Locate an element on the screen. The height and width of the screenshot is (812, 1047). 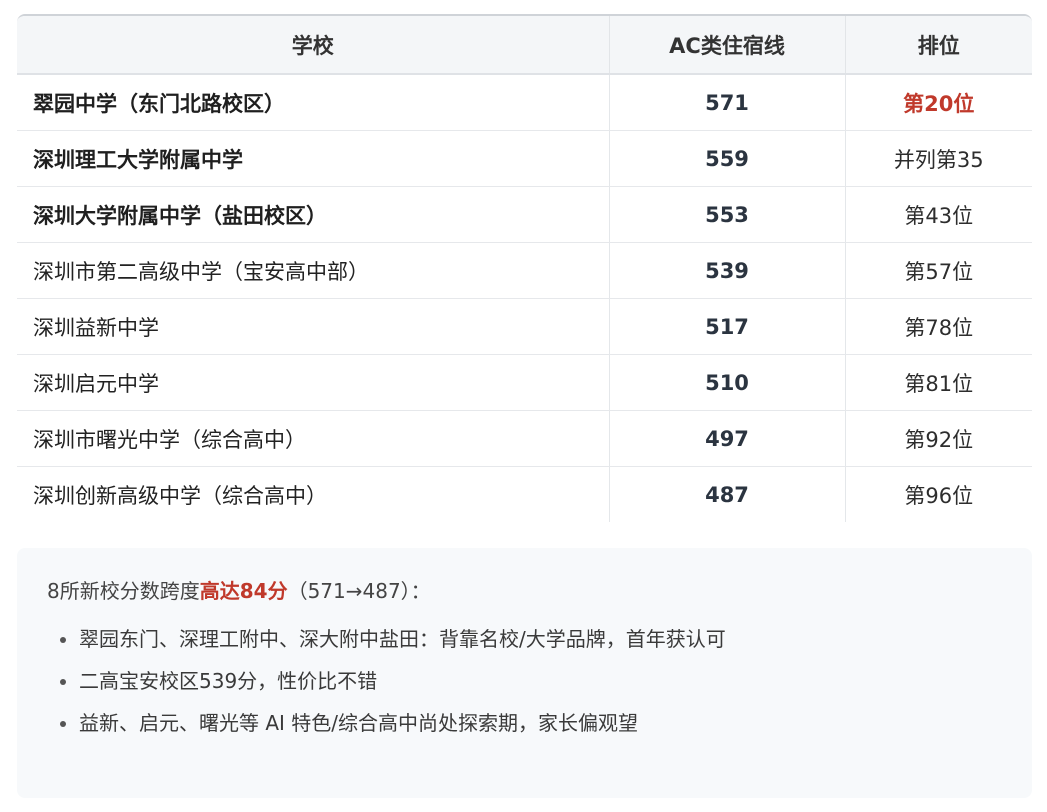
rank-cell: 并列第35 is located at coordinates (938, 158).